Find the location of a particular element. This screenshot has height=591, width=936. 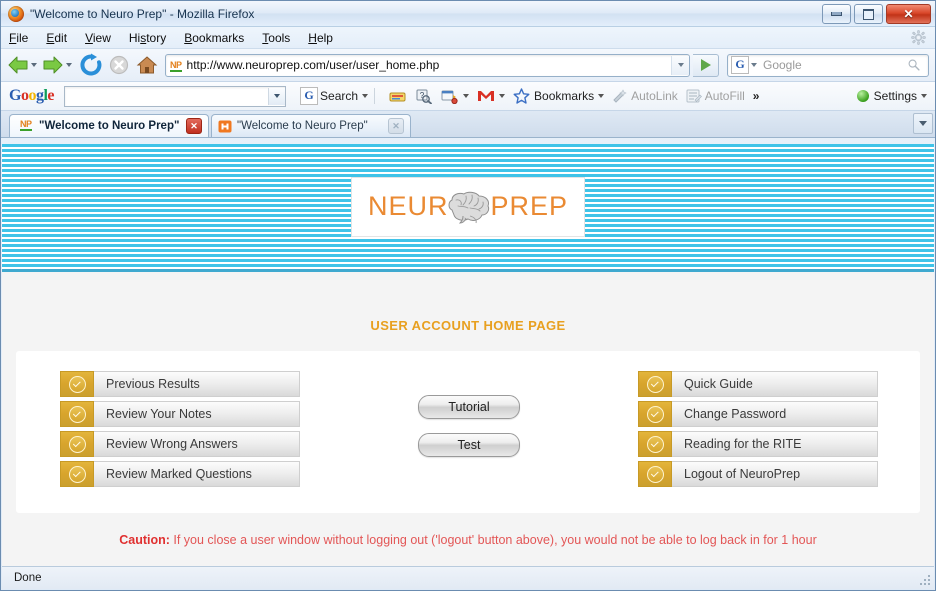

menu-item-label: Logout of NeuroPrep is located at coordinates (775, 474).